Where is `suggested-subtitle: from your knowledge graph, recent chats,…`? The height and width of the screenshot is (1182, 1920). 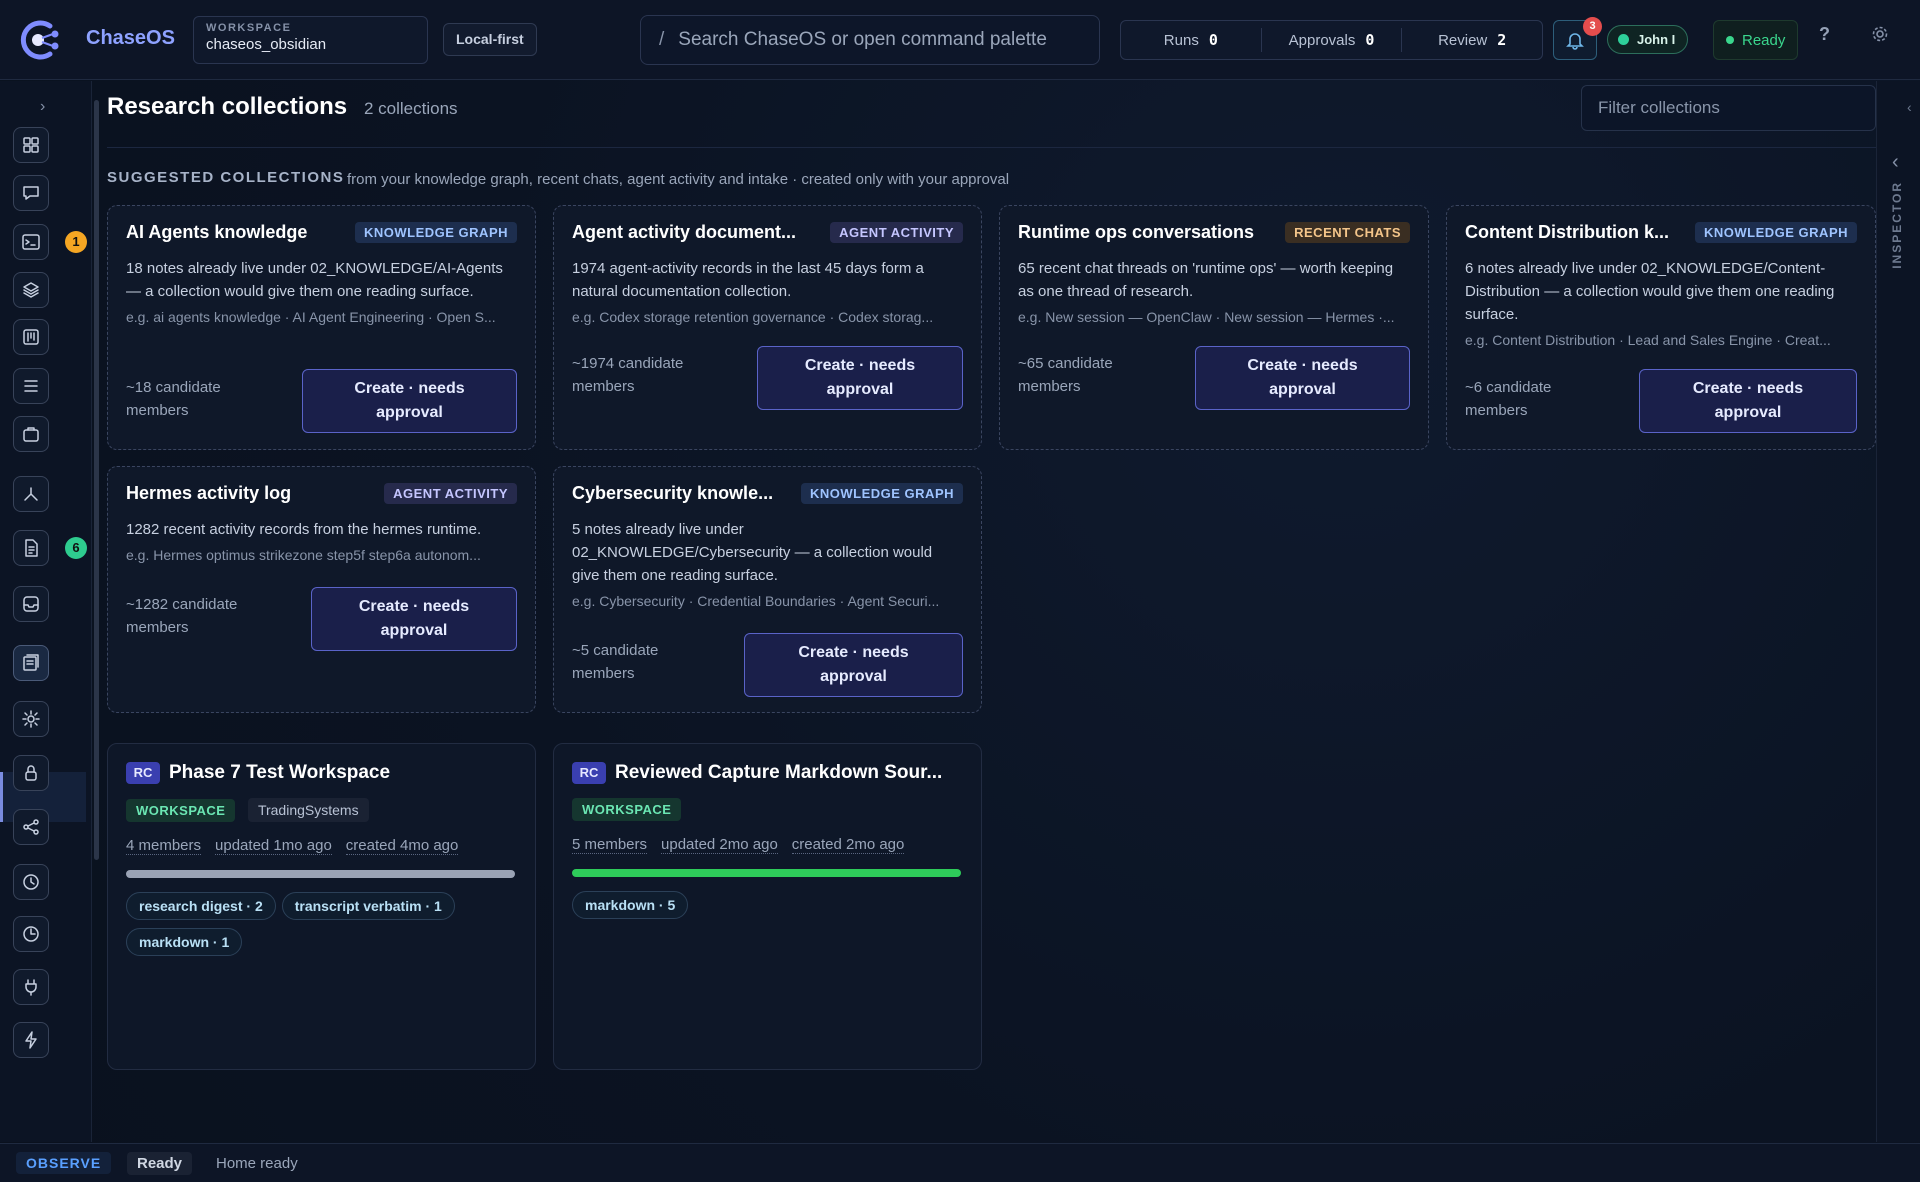
suggested-subtitle: from your knowledge graph, recent chats,… is located at coordinates (678, 179).